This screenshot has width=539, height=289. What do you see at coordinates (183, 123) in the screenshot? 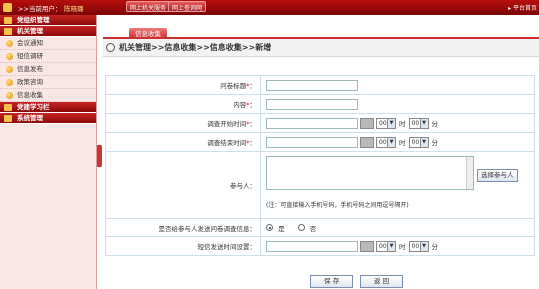
I see `start-label-cell: 调查开始时间*：` at bounding box center [183, 123].